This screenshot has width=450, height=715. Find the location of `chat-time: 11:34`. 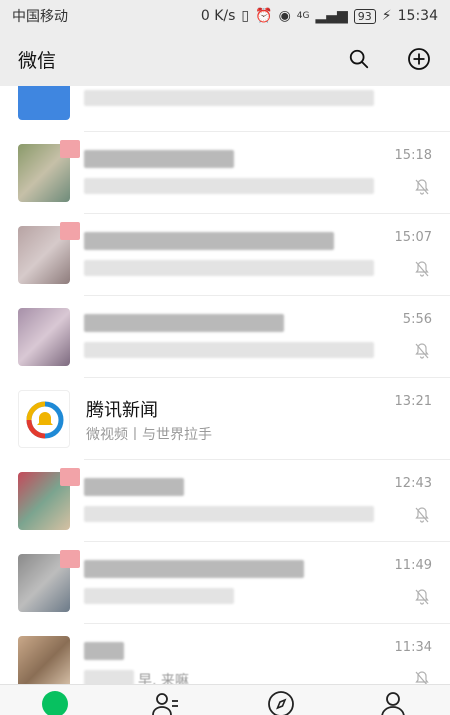

chat-time: 11:34 is located at coordinates (413, 647).